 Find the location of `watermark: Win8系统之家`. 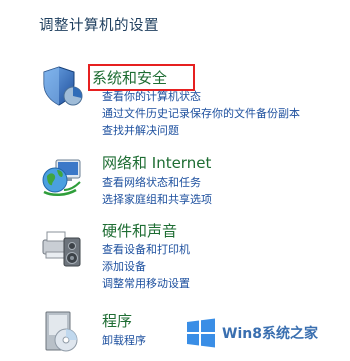

watermark: Win8系统之家 is located at coordinates (252, 333).